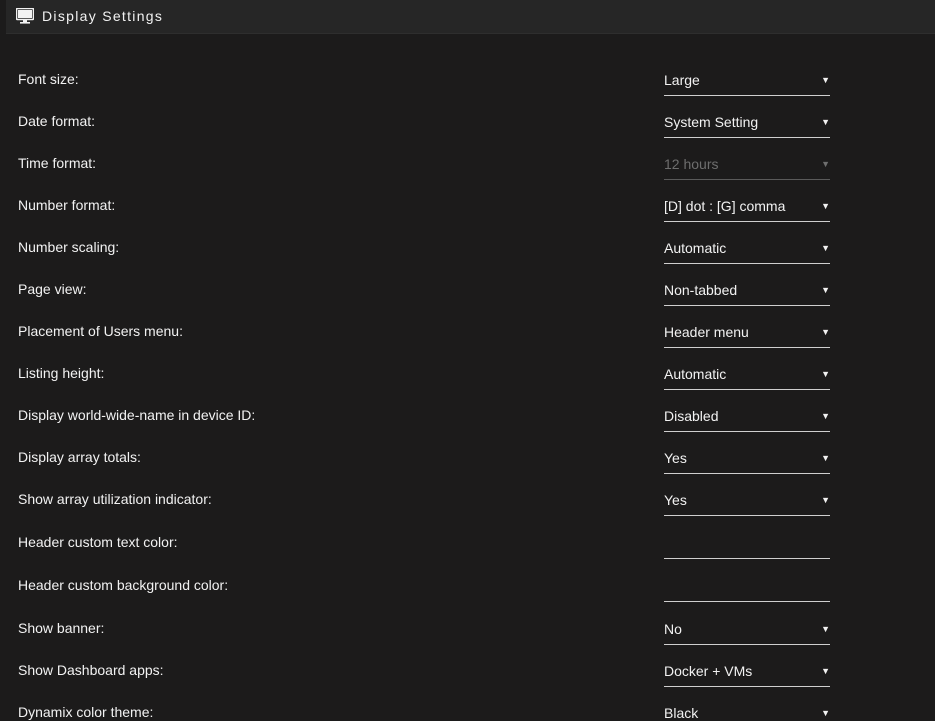 The width and height of the screenshot is (935, 721). I want to click on number-scaling-select: Automatic ▼, so click(747, 252).